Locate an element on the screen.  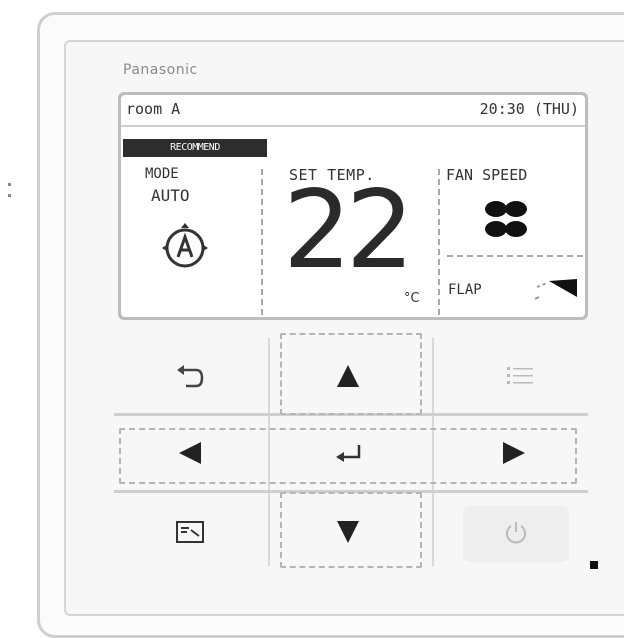
auto-mode-icon is located at coordinates (185, 250).